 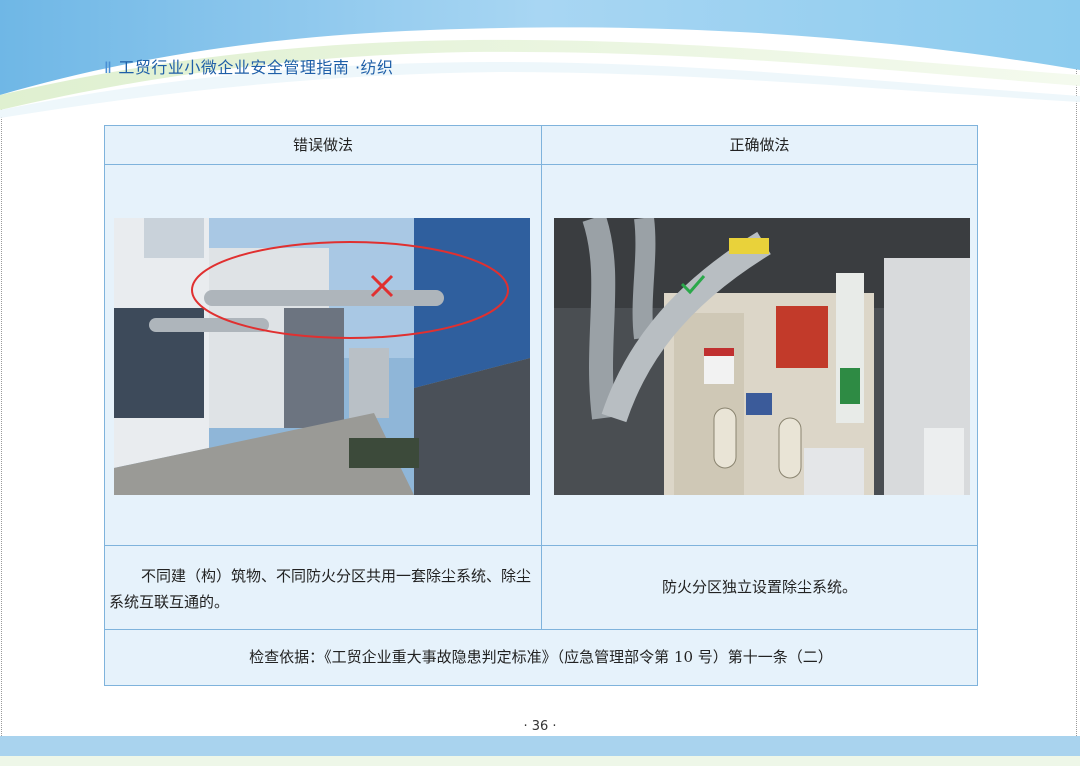 I want to click on footer-band-light, so click(x=540, y=761).